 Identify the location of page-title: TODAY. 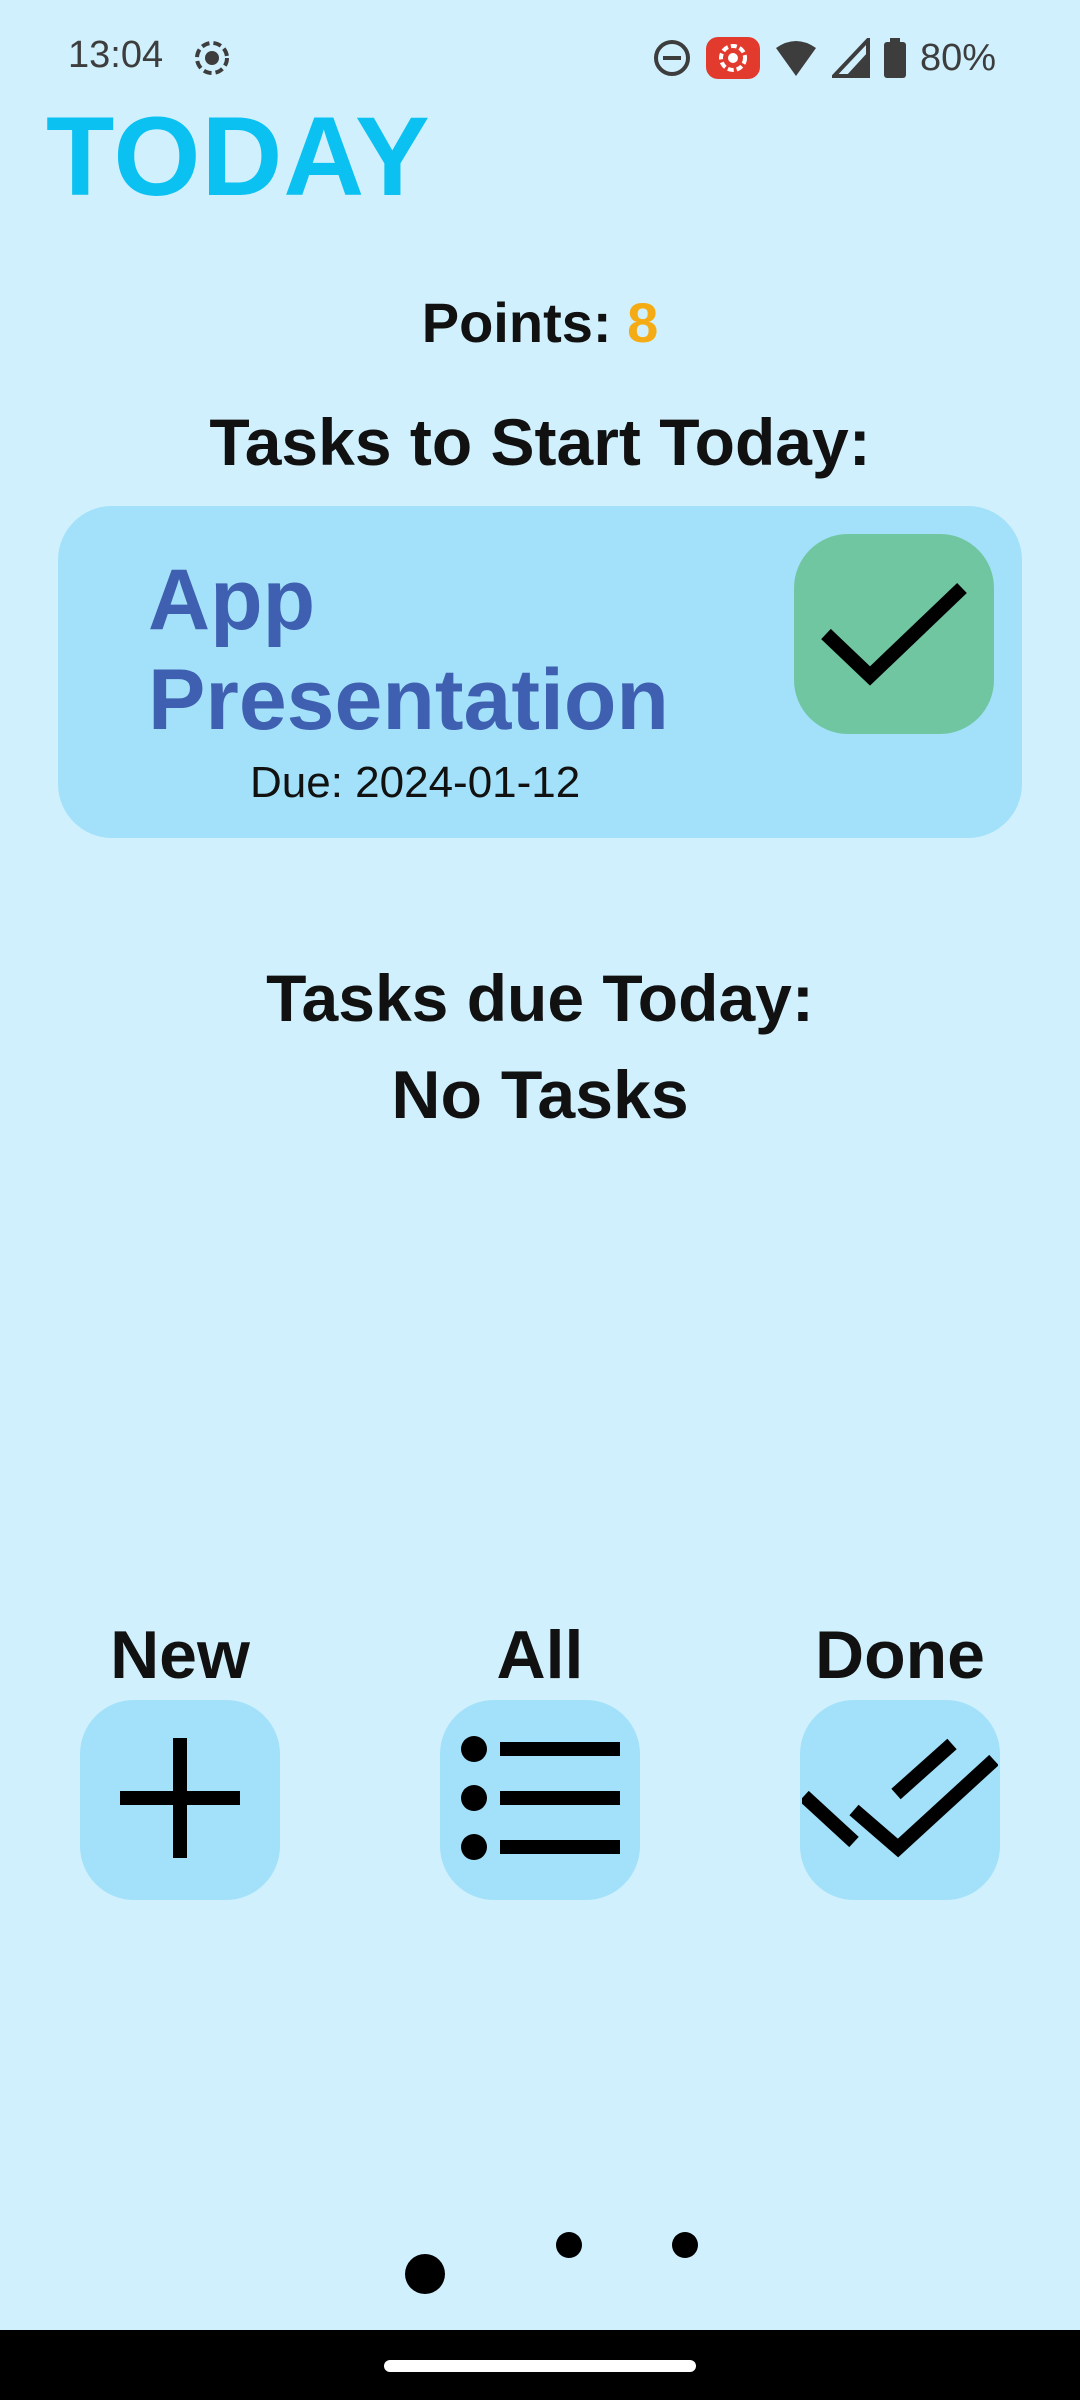
(238, 156).